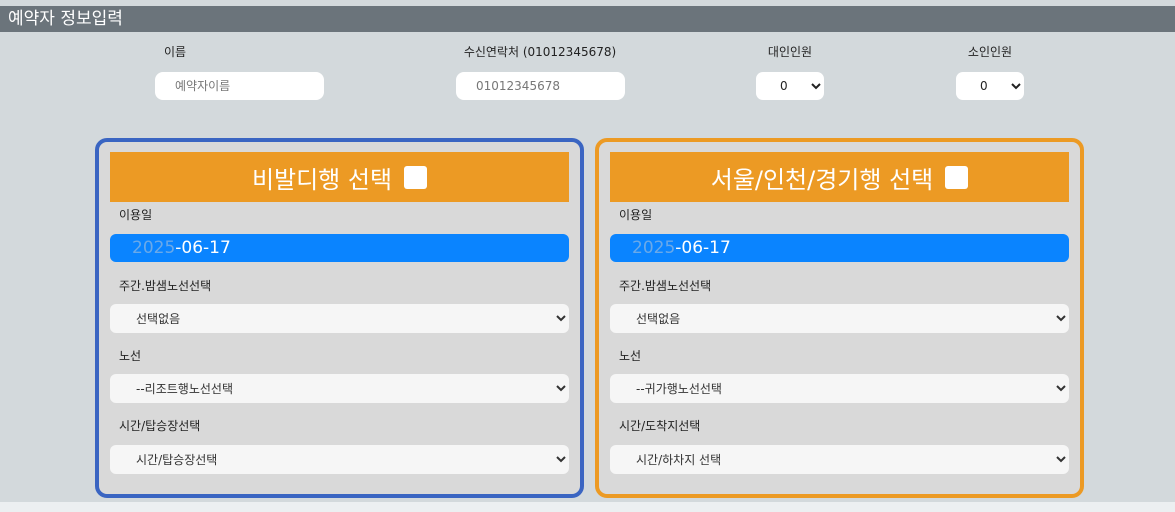 Image resolution: width=1175 pixels, height=512 pixels. Describe the element at coordinates (587, 19) in the screenshot. I see `section-header: 예약자 정보입력` at that location.